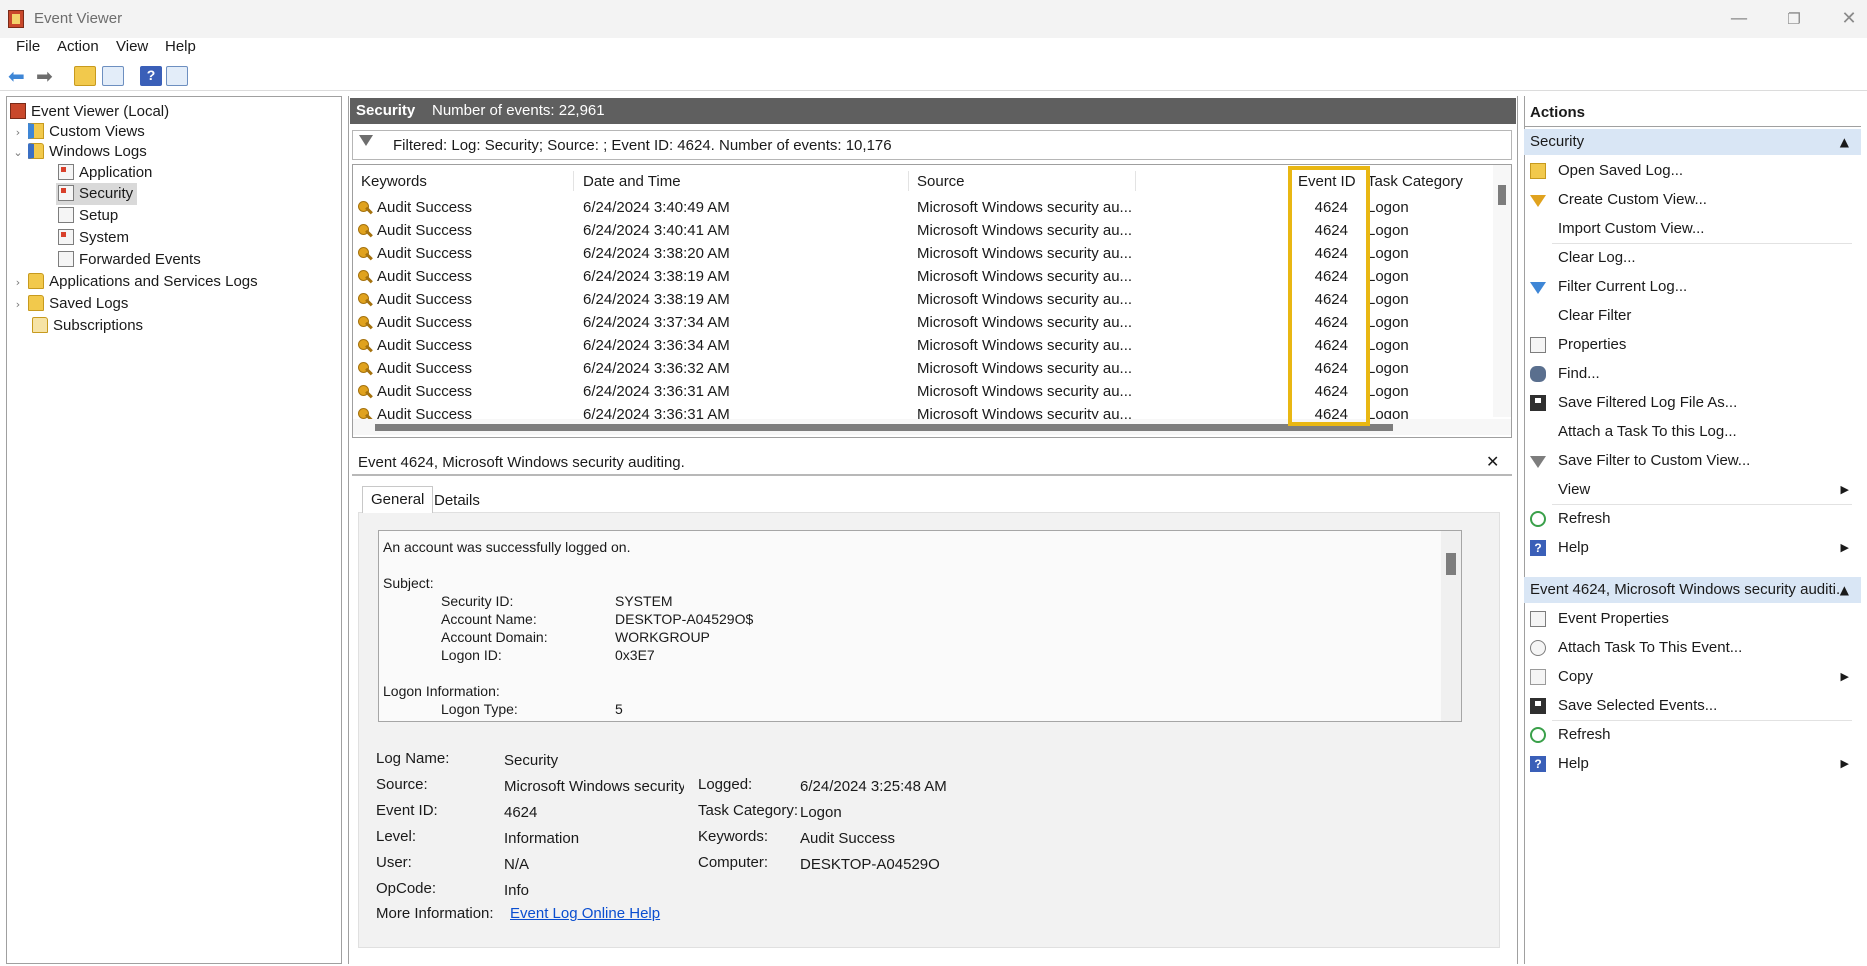 The width and height of the screenshot is (1867, 966). What do you see at coordinates (1451, 564) in the screenshot?
I see `message-scrollbar-thumb` at bounding box center [1451, 564].